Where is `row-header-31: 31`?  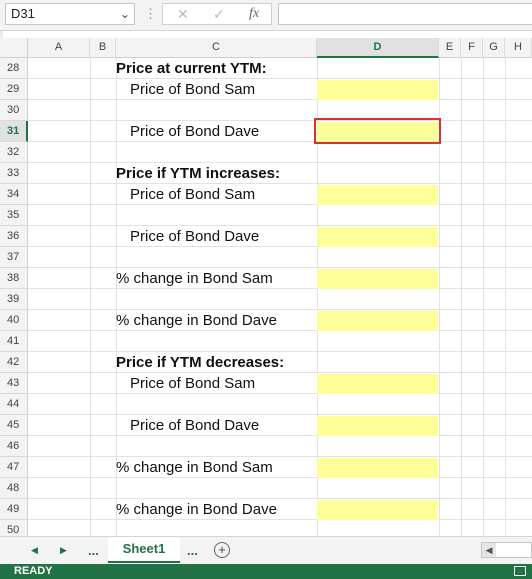 row-header-31: 31 is located at coordinates (14, 131).